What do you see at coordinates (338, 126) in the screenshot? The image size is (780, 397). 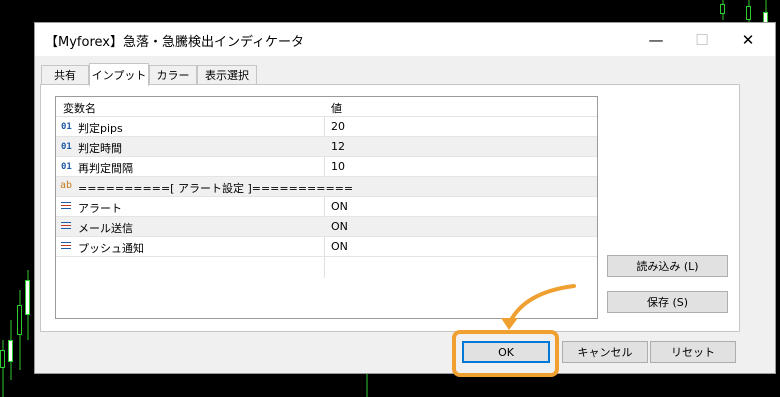 I see `param-value: 20` at bounding box center [338, 126].